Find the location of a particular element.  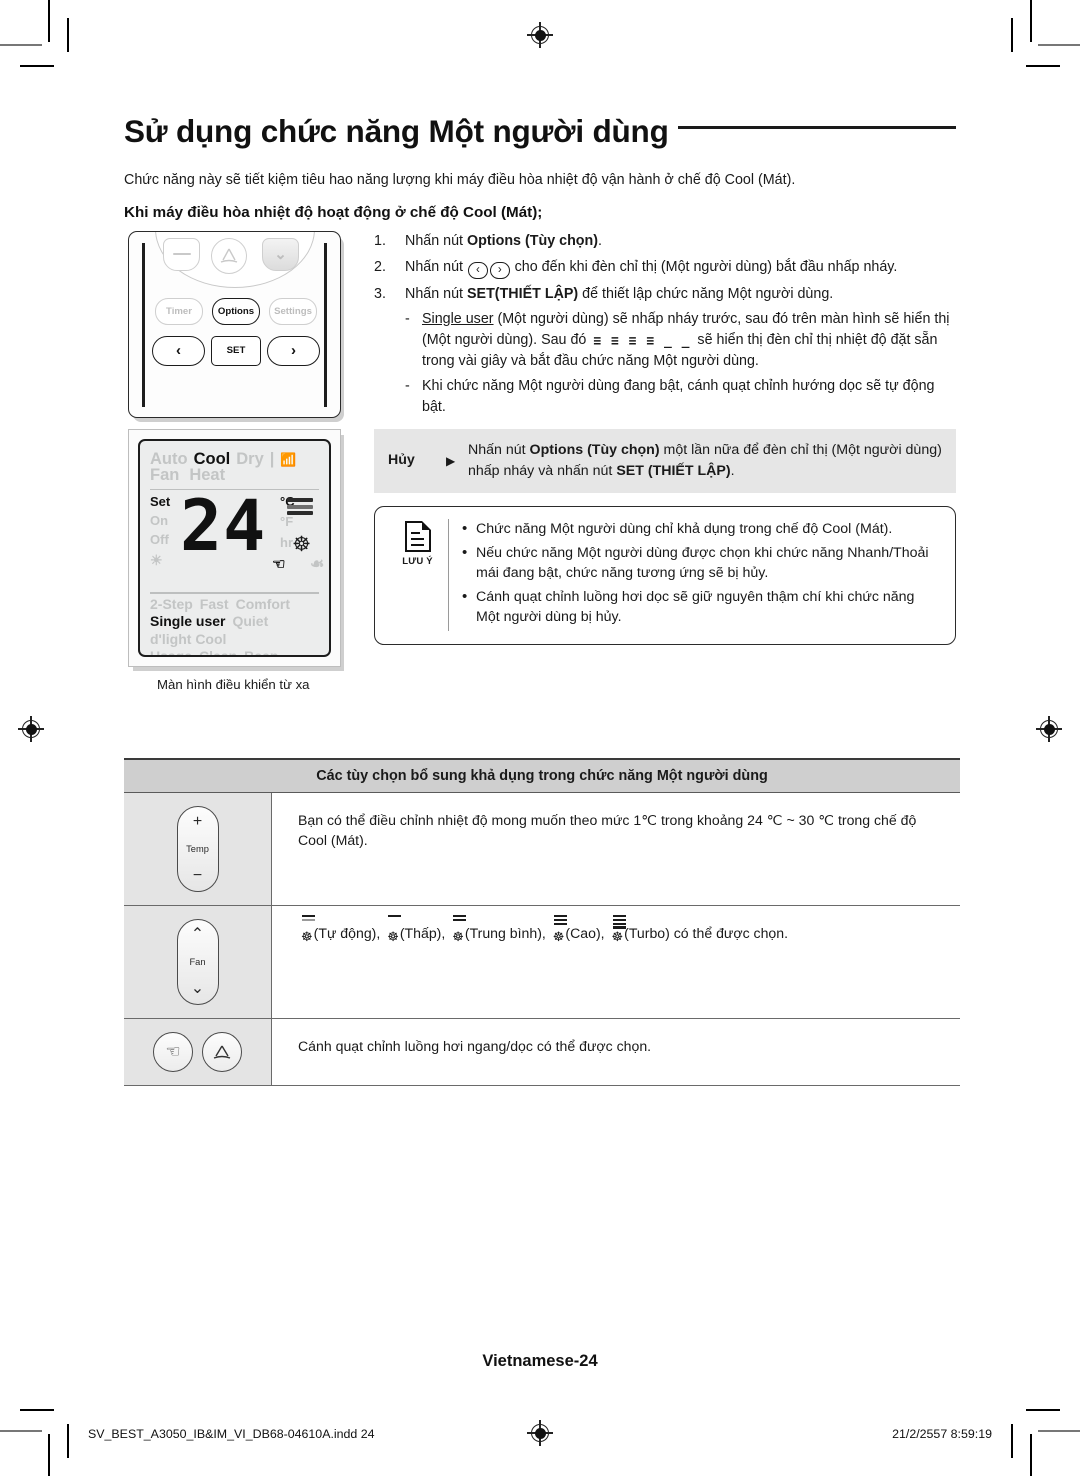

lcd-opt-beep: Beep is located at coordinates (261, 652).